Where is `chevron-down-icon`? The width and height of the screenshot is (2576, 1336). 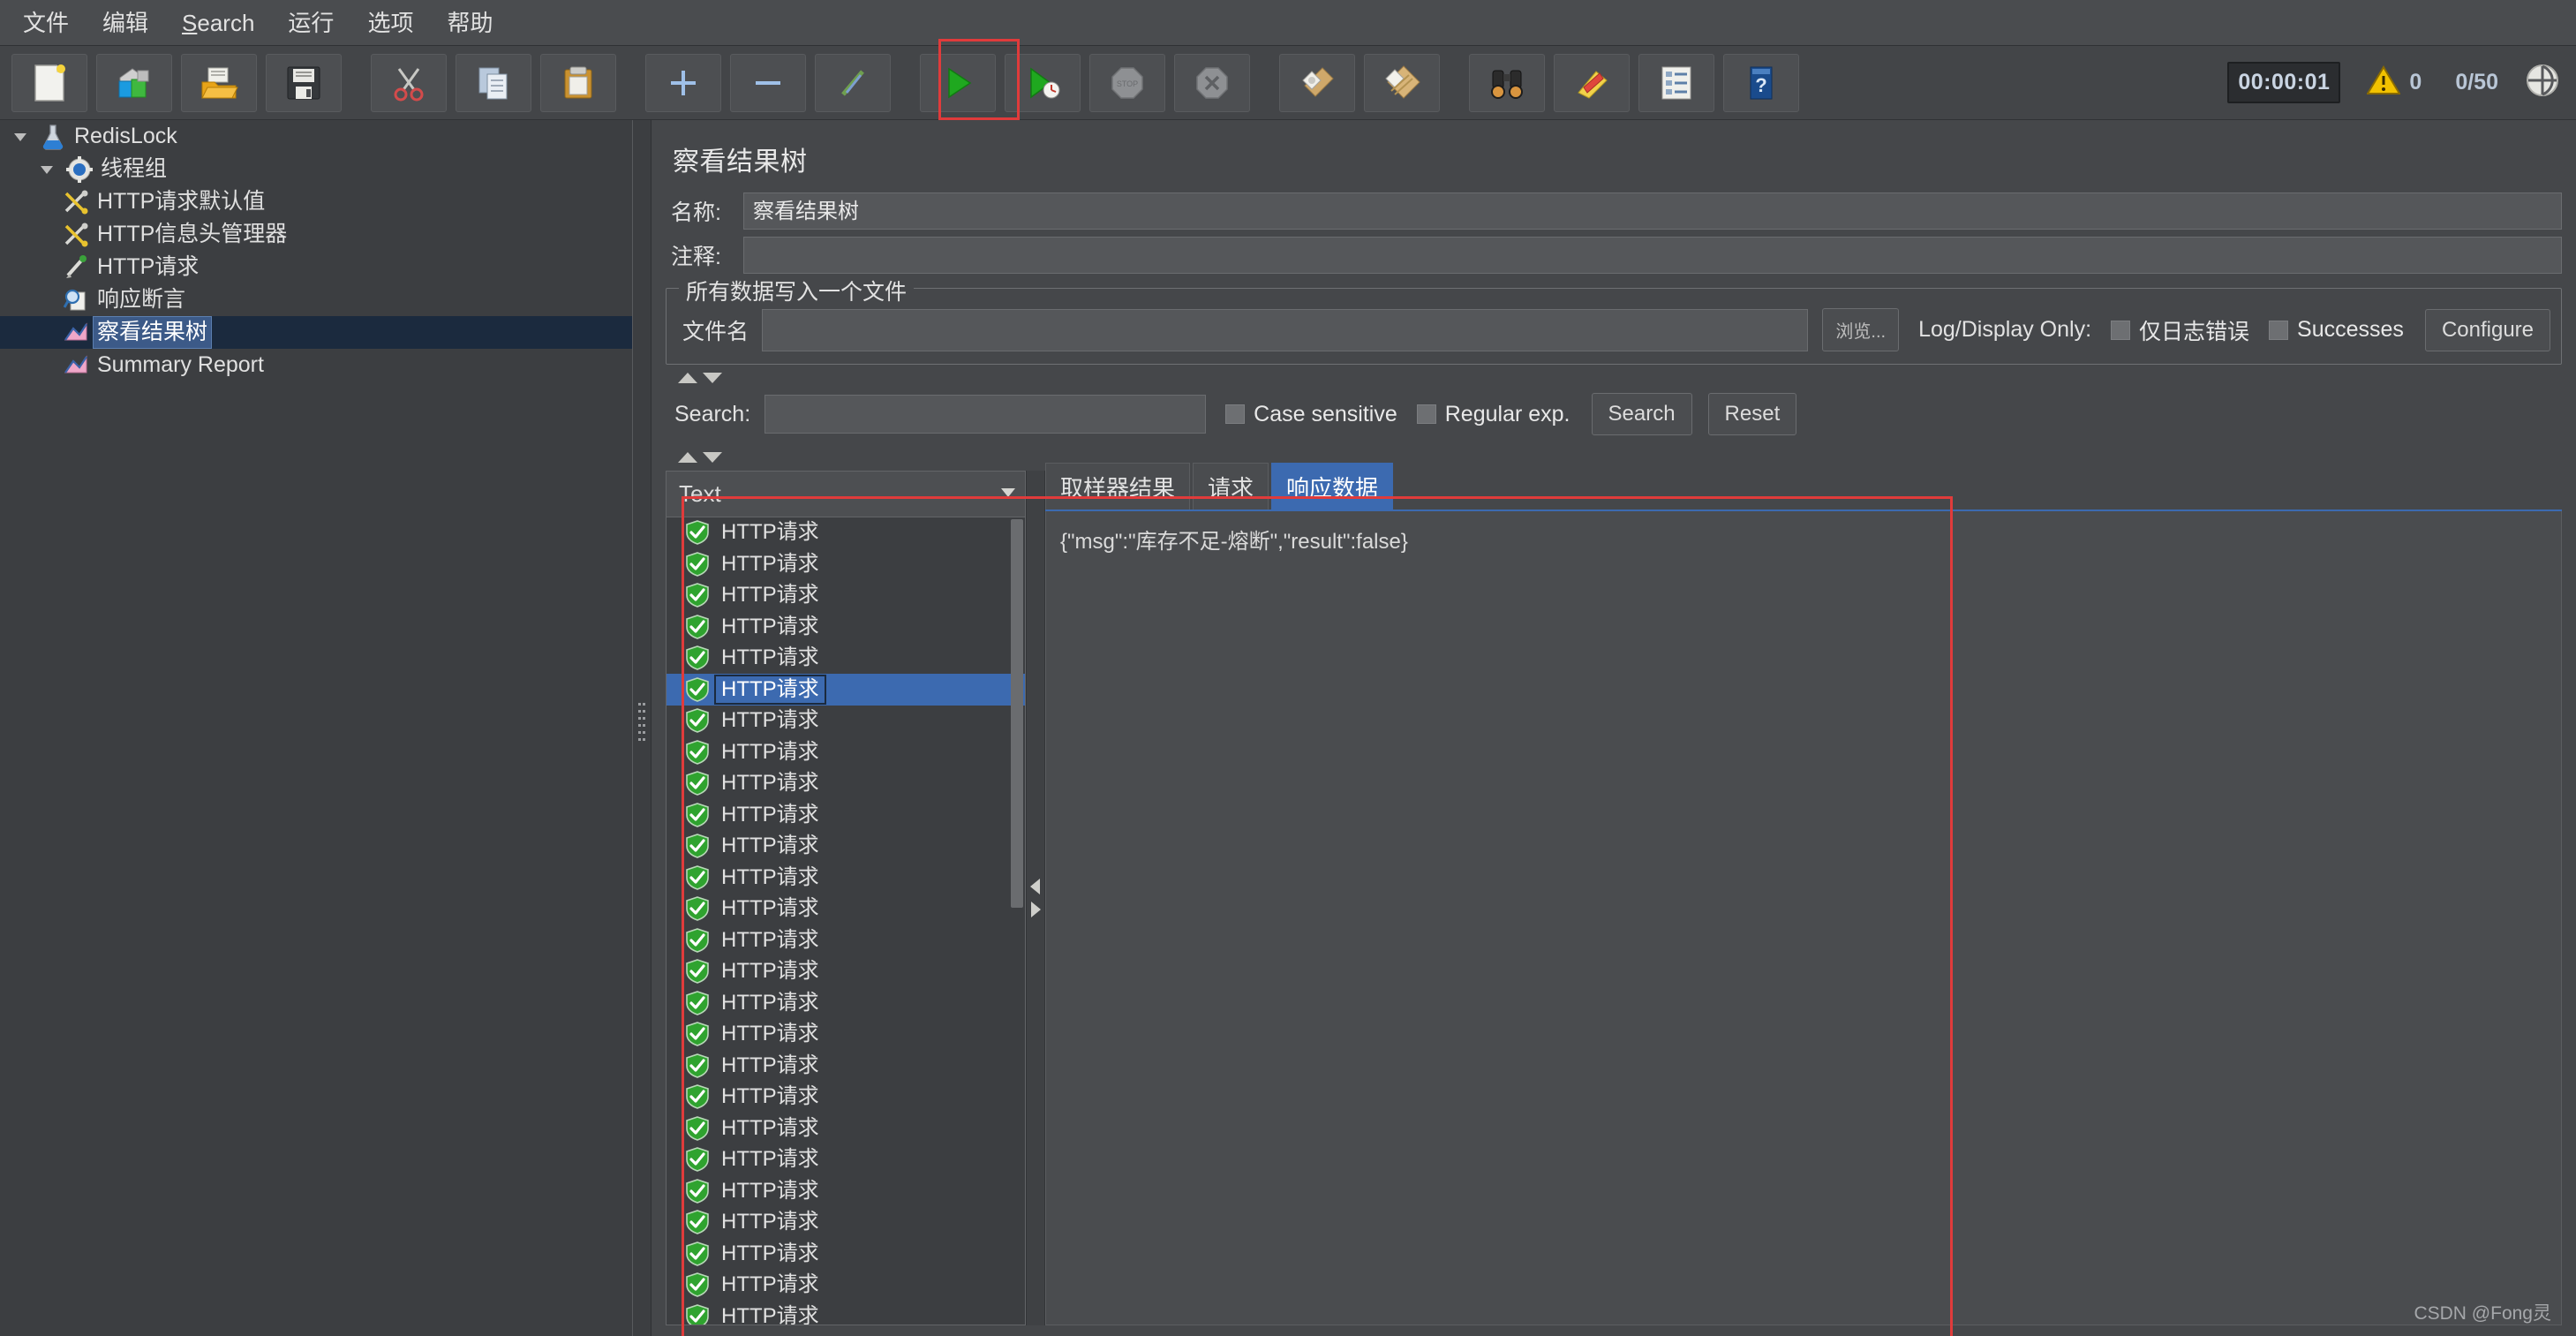
chevron-down-icon is located at coordinates (1009, 494).